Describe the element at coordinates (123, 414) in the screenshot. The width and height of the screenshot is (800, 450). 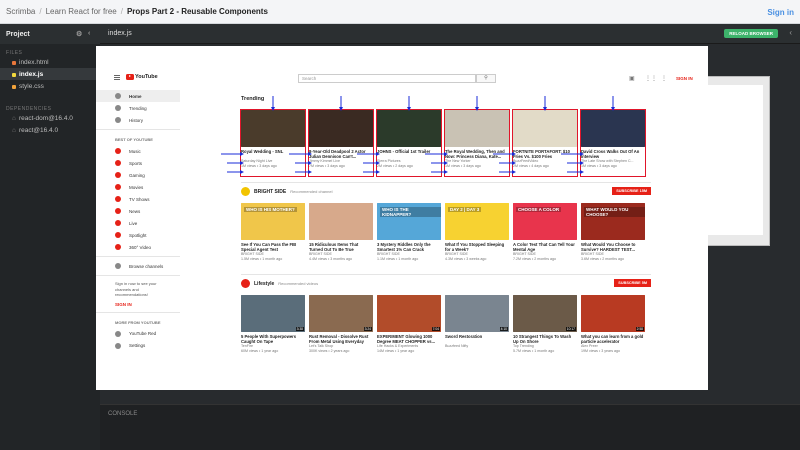
I see `console-label: CONSOLE` at that location.